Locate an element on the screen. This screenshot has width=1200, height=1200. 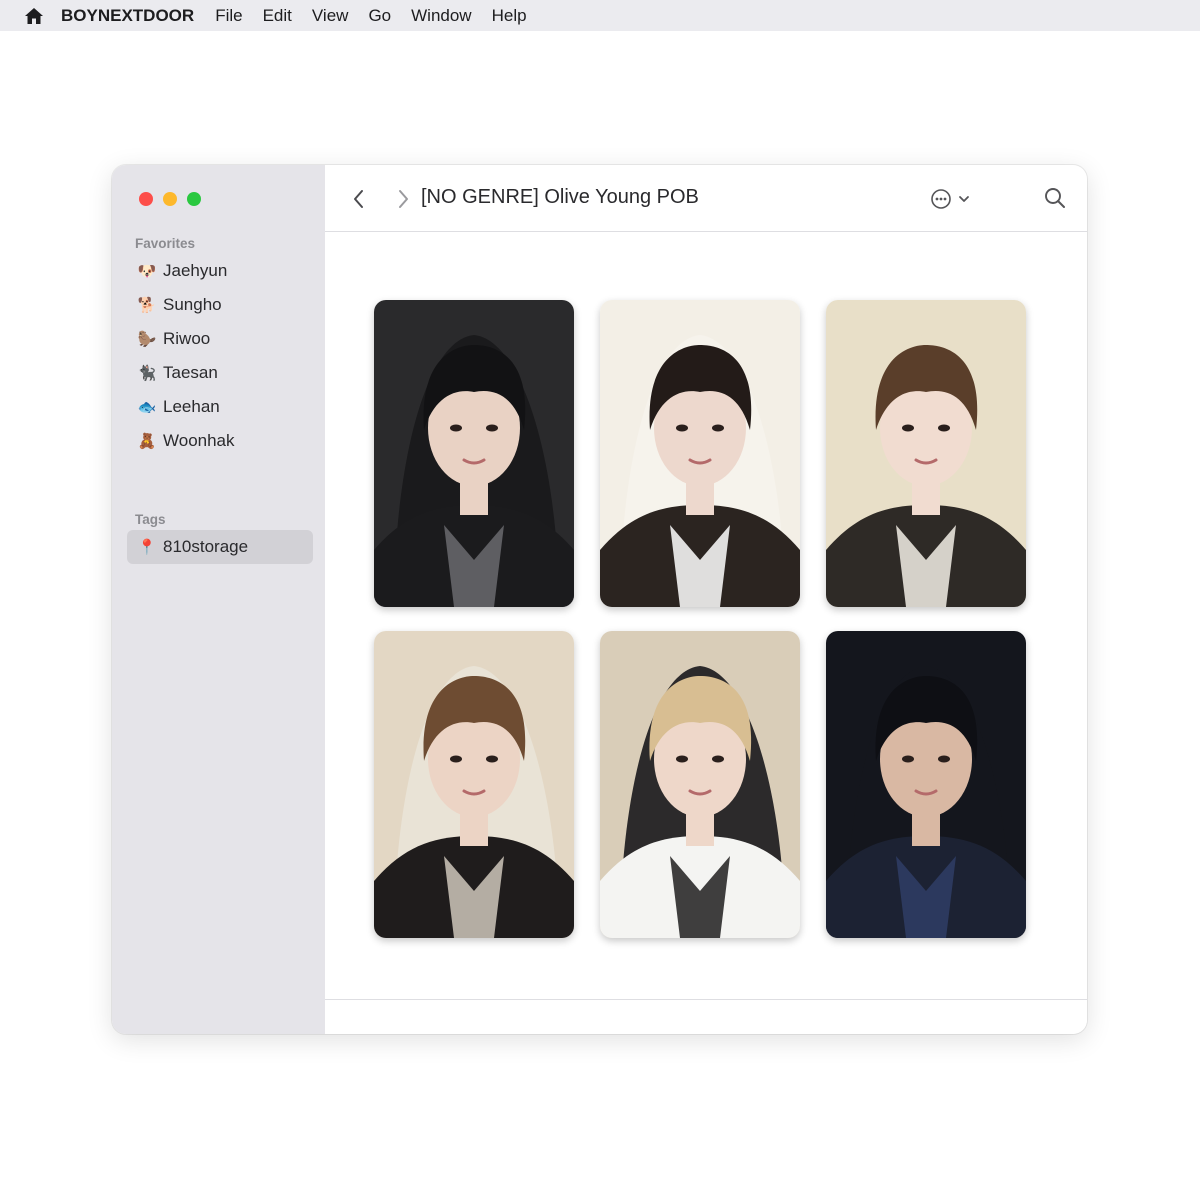
app-name-menu: BOYNEXTDOOR is located at coordinates (127, 16).